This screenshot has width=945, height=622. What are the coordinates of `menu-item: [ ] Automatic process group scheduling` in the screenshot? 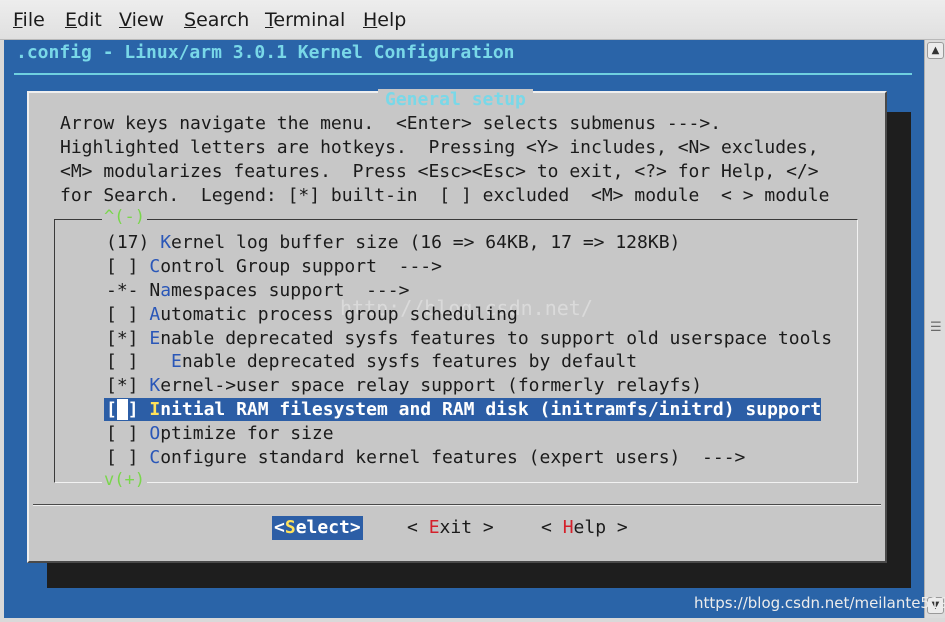 It's located at (312, 314).